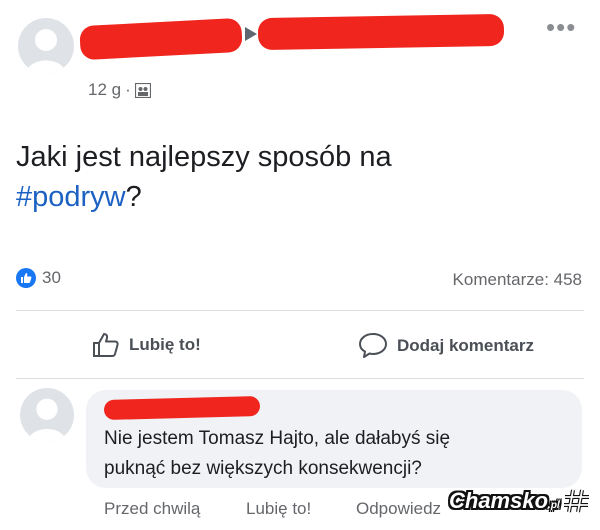 The image size is (600, 530). What do you see at coordinates (71, 197) in the screenshot?
I see `hashtag-link: #podryw` at bounding box center [71, 197].